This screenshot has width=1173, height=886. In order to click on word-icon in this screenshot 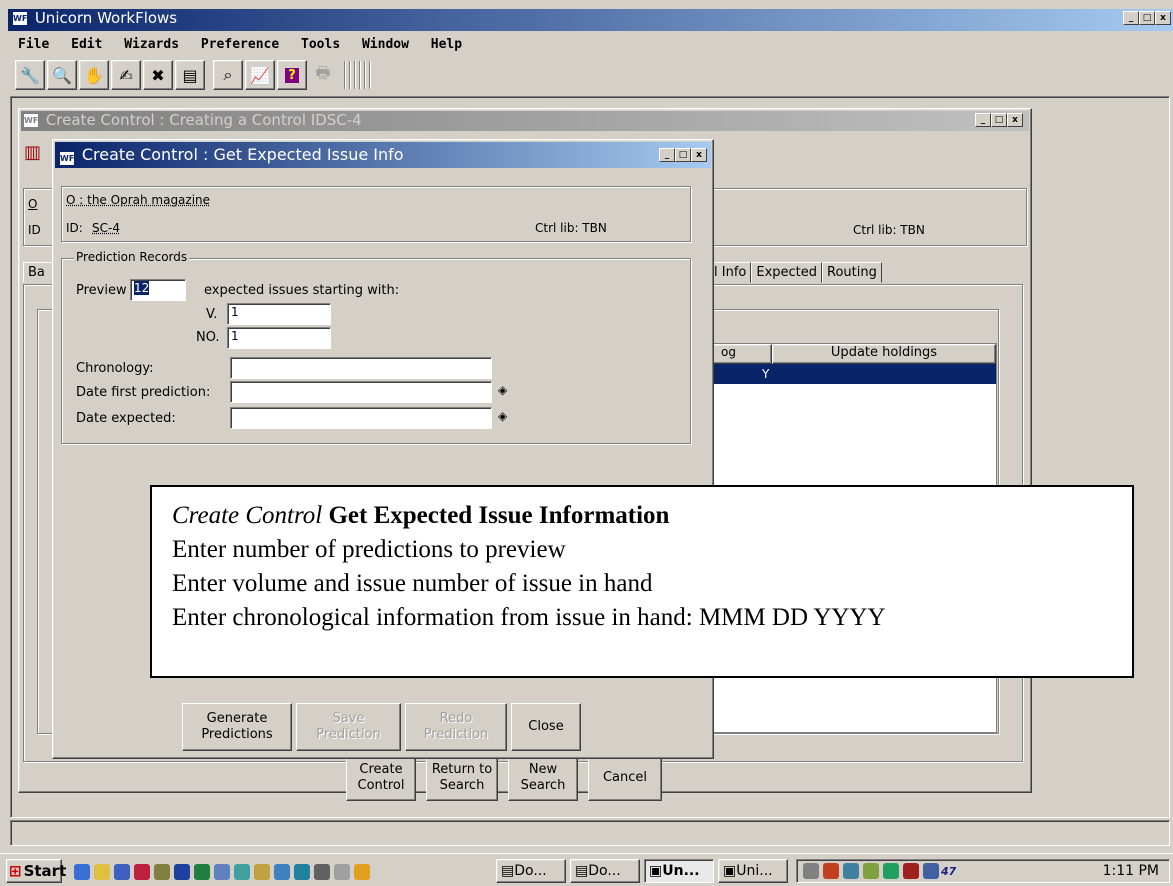, I will do `click(182, 872)`.